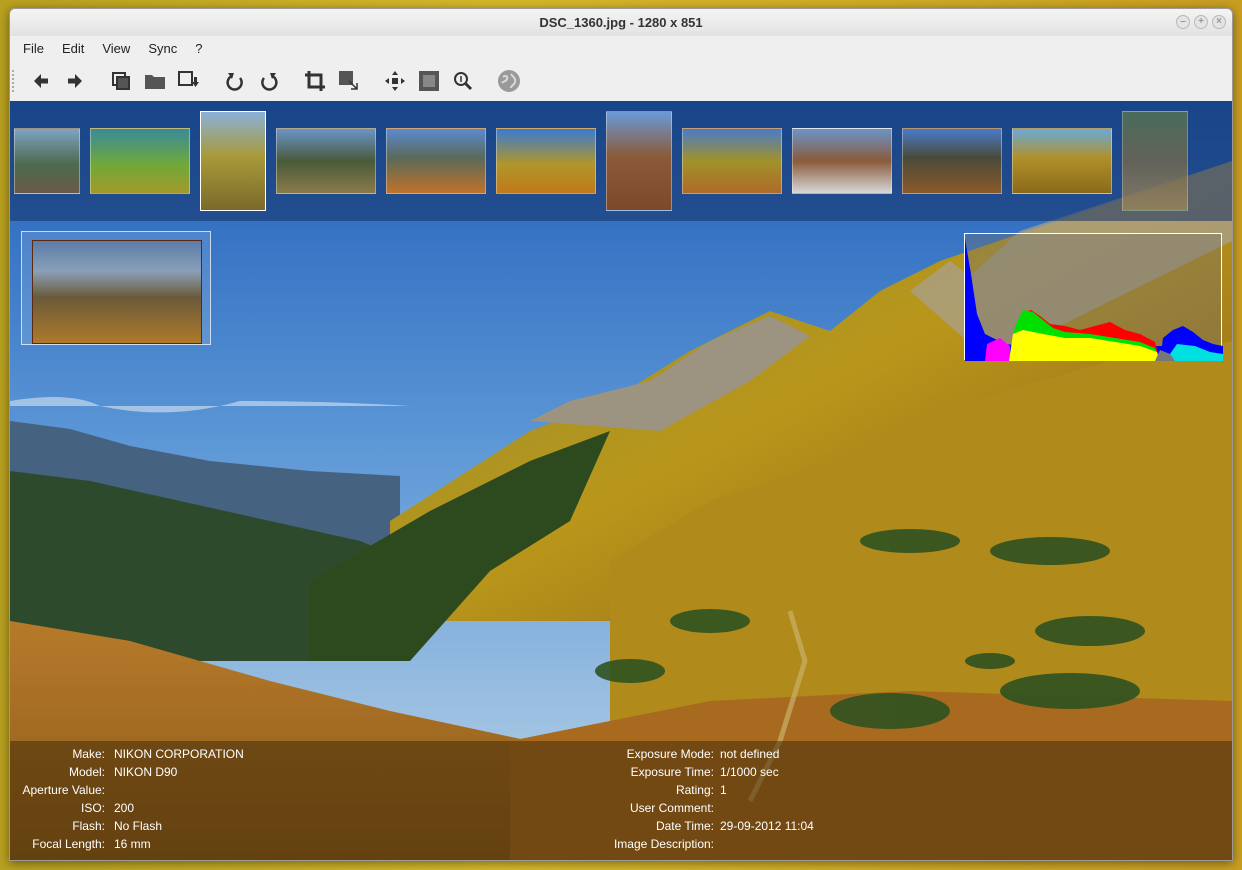  I want to click on exif-exposure-time-value: 1/1000 sec, so click(749, 772).